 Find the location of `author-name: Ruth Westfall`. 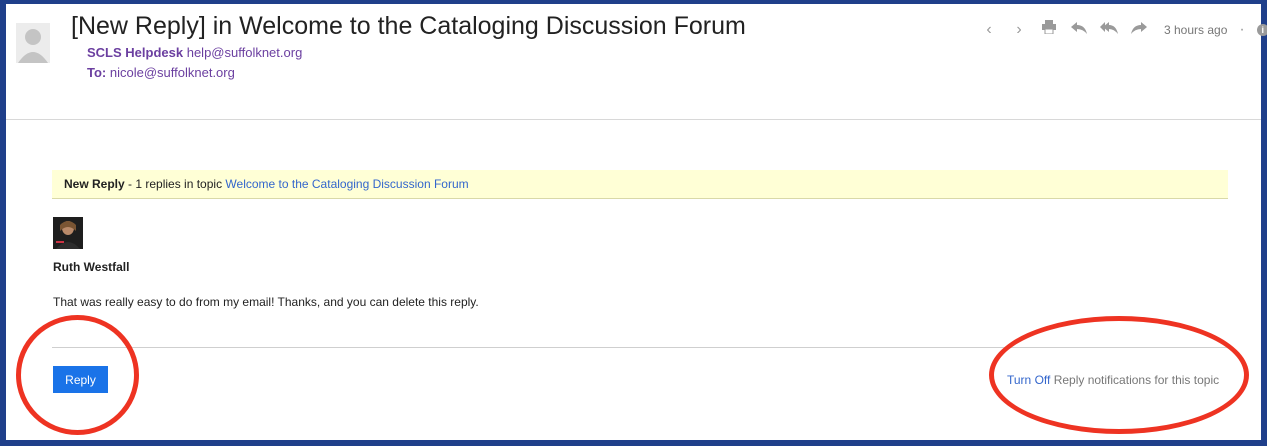

author-name: Ruth Westfall is located at coordinates (91, 267).